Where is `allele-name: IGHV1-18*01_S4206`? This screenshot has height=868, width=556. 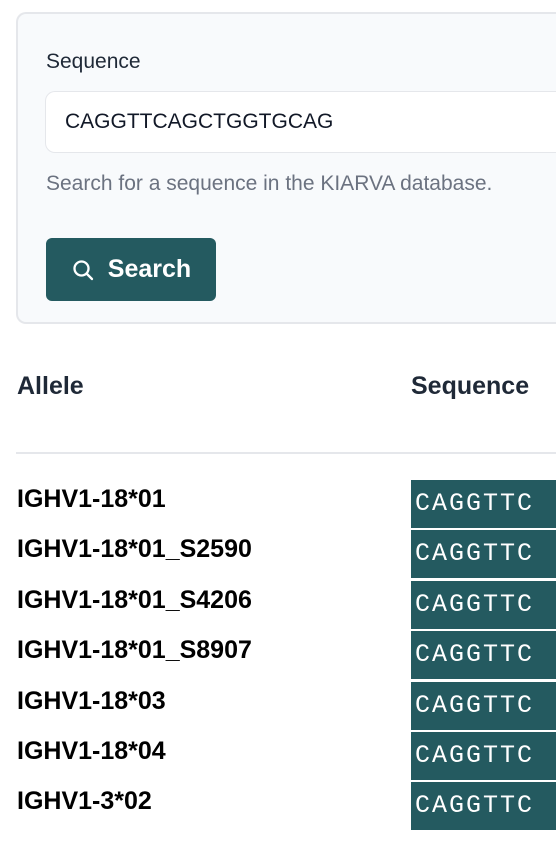 allele-name: IGHV1-18*01_S4206 is located at coordinates (134, 600).